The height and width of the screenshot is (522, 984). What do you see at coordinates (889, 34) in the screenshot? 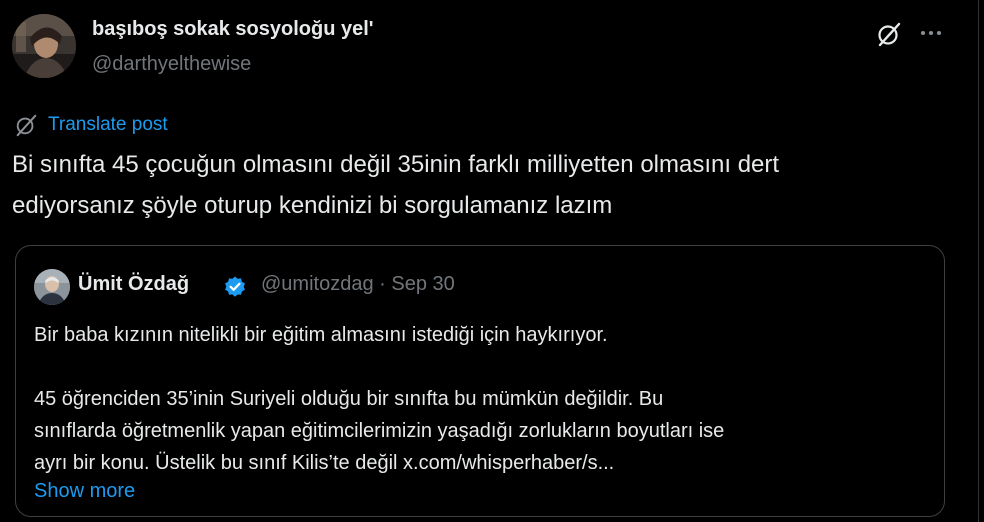
I see `grok-icon` at bounding box center [889, 34].